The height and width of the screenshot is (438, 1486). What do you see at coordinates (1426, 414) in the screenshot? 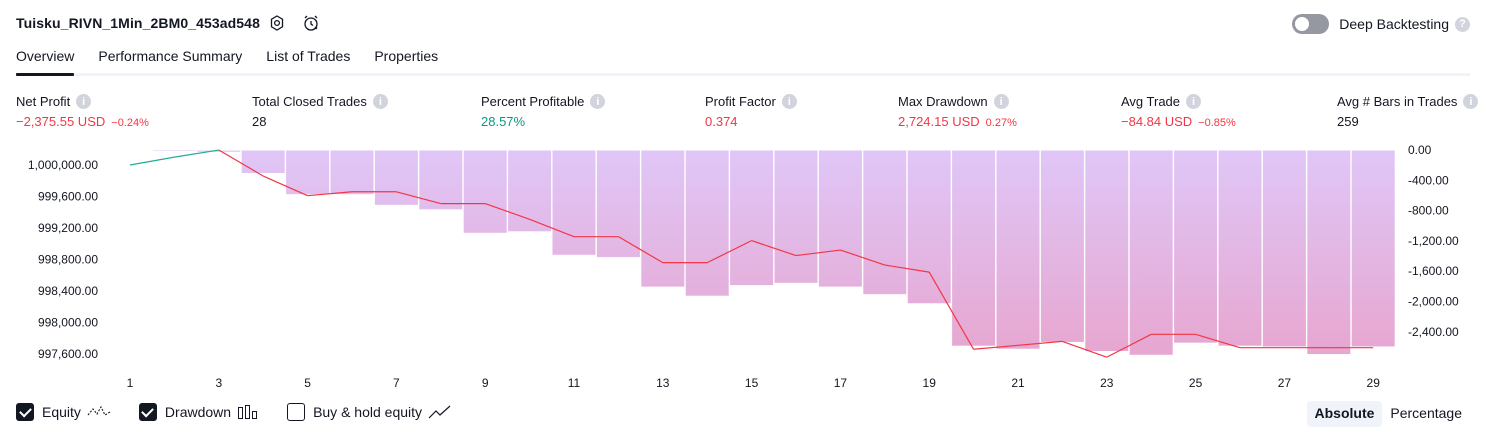
I see `percentage-button: Percentage` at bounding box center [1426, 414].